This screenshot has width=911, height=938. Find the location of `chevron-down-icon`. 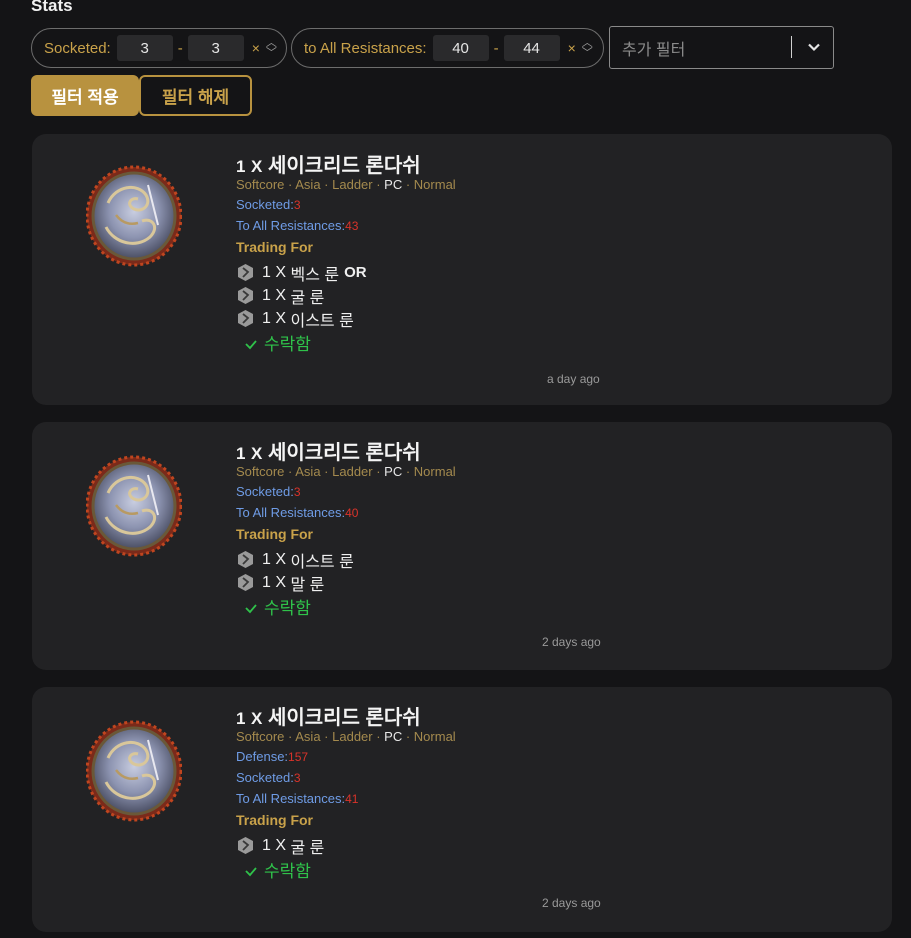

chevron-down-icon is located at coordinates (814, 47).